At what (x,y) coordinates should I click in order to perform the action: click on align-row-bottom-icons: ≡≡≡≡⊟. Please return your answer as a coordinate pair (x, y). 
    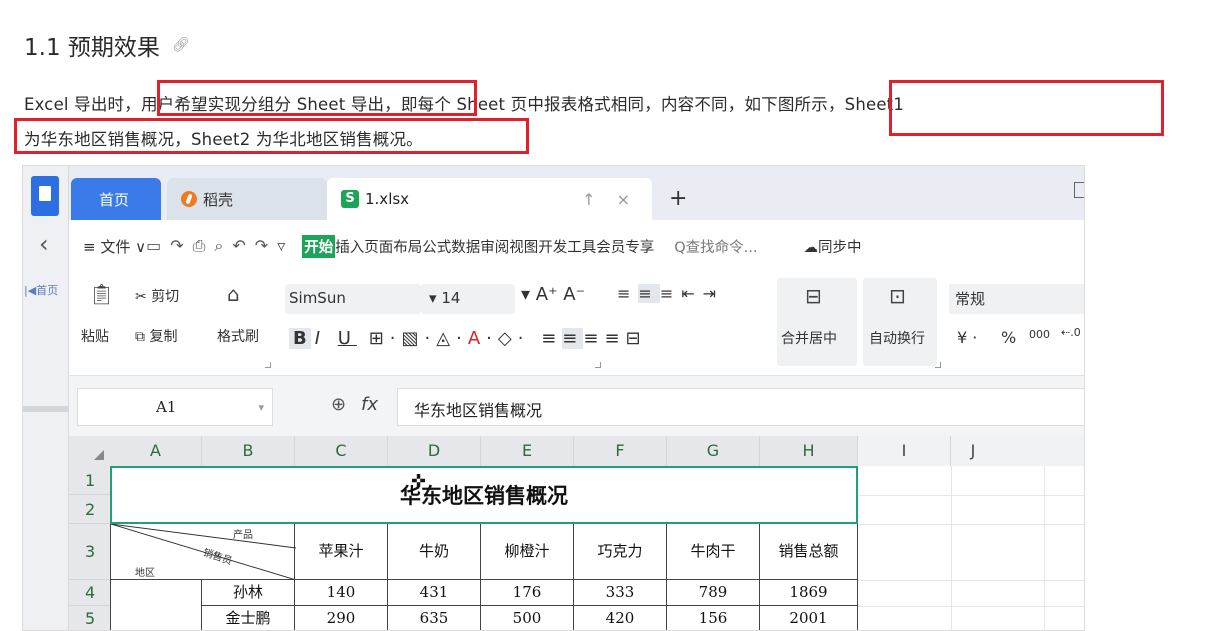
    Looking at the image, I should click on (593, 338).